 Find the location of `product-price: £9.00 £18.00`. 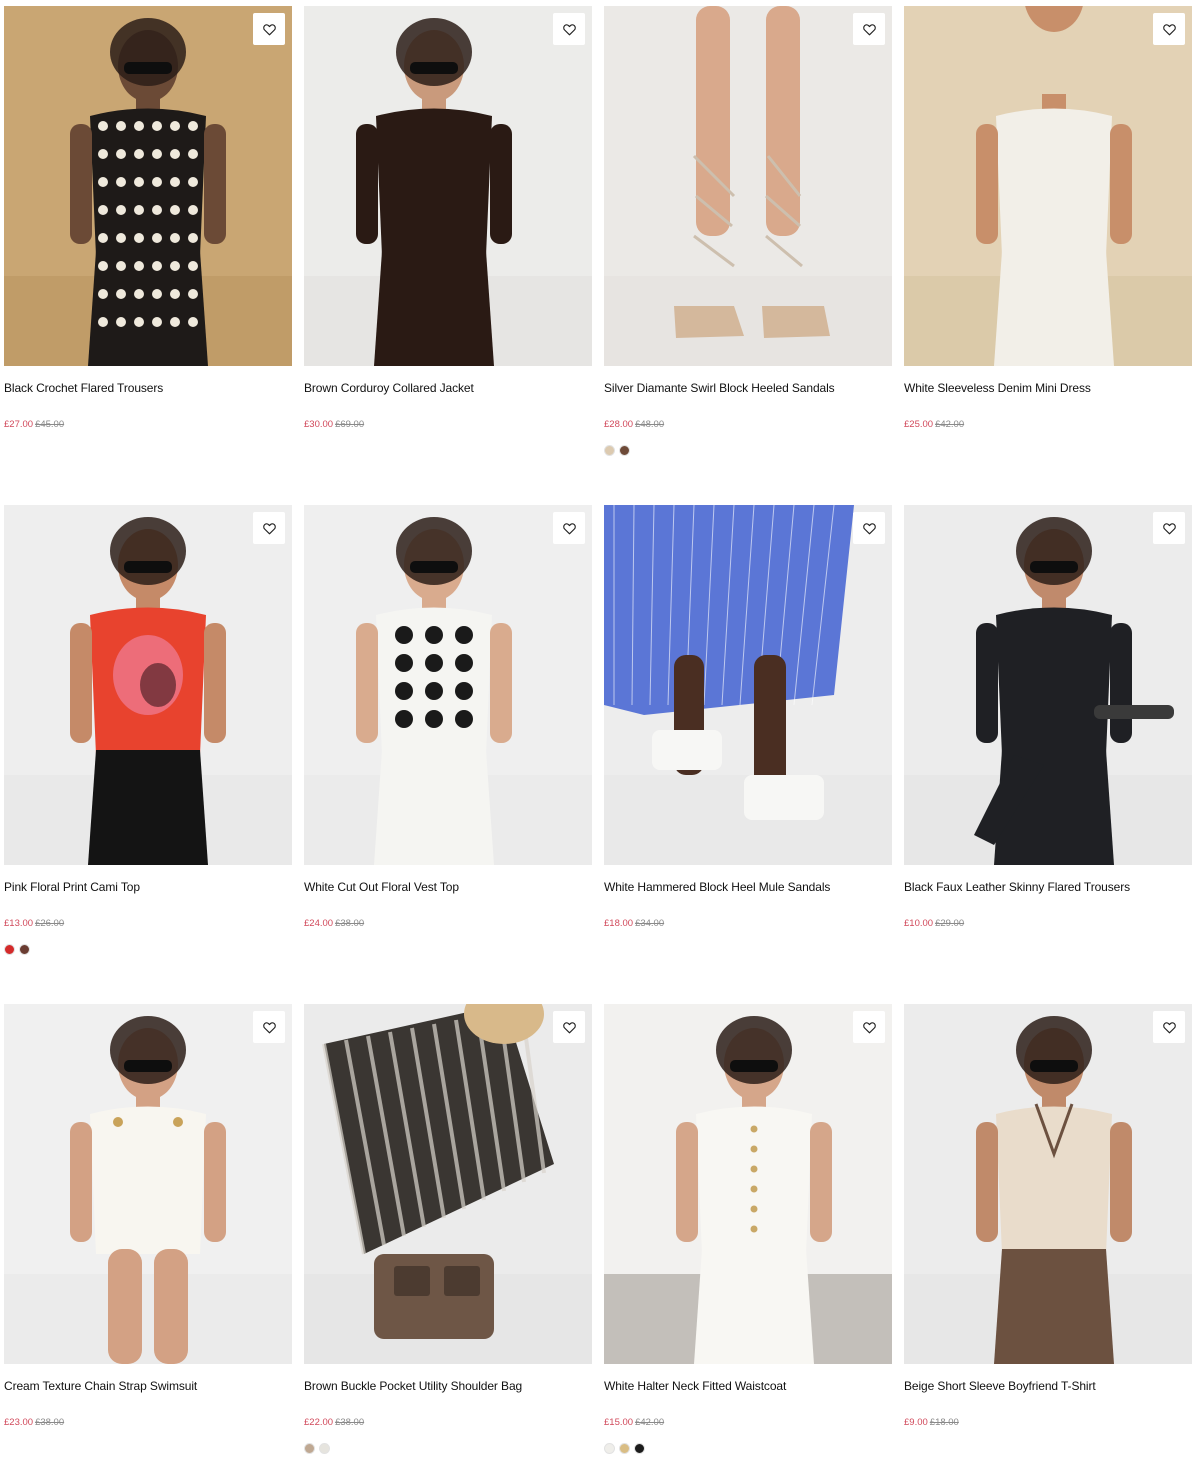

product-price: £9.00 £18.00 is located at coordinates (1048, 1423).